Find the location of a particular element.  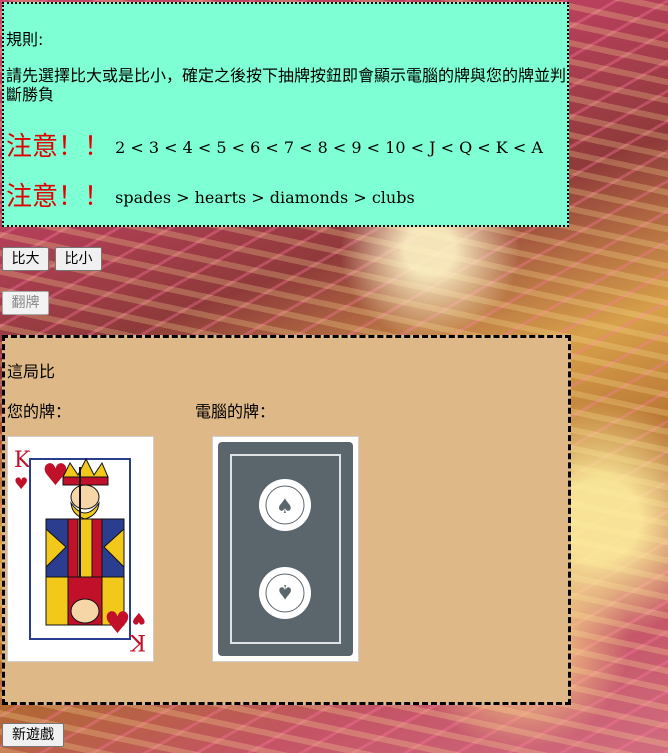

your-card: K ♥ ♥ ♥ ♥ K is located at coordinates (80, 549).